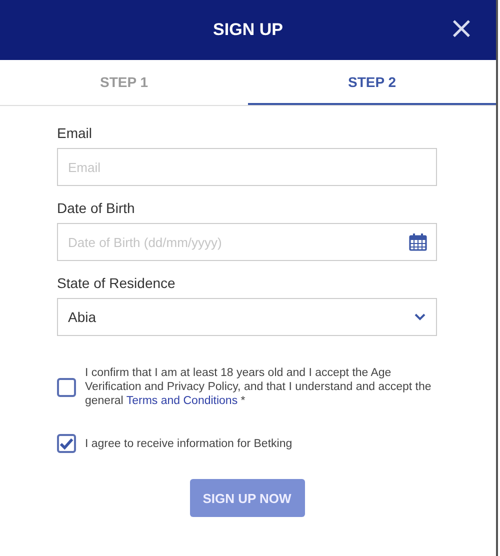  I want to click on field-label: Email, so click(74, 133).